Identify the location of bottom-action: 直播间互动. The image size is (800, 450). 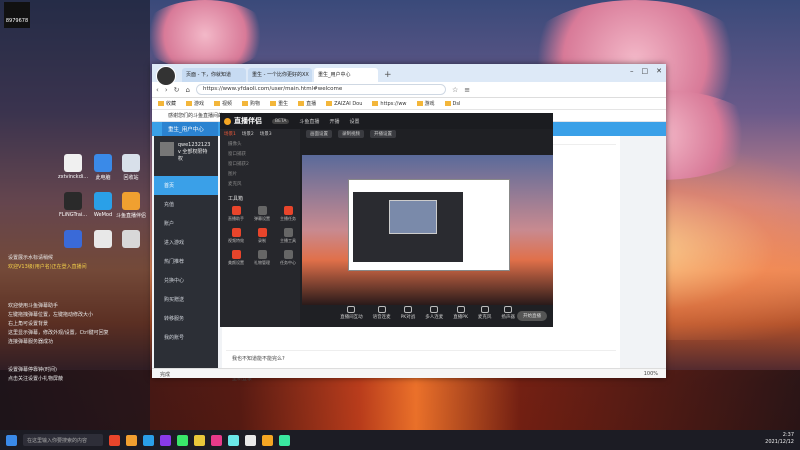
(351, 316).